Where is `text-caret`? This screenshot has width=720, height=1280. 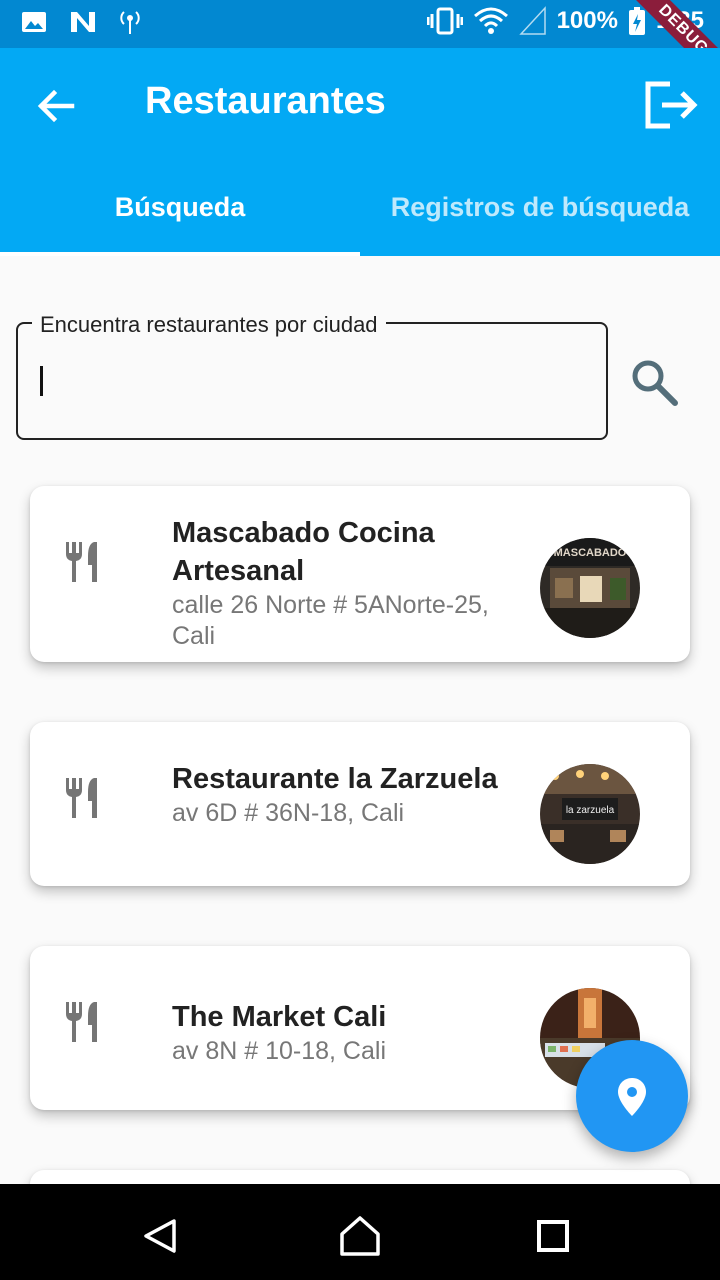 text-caret is located at coordinates (41, 381).